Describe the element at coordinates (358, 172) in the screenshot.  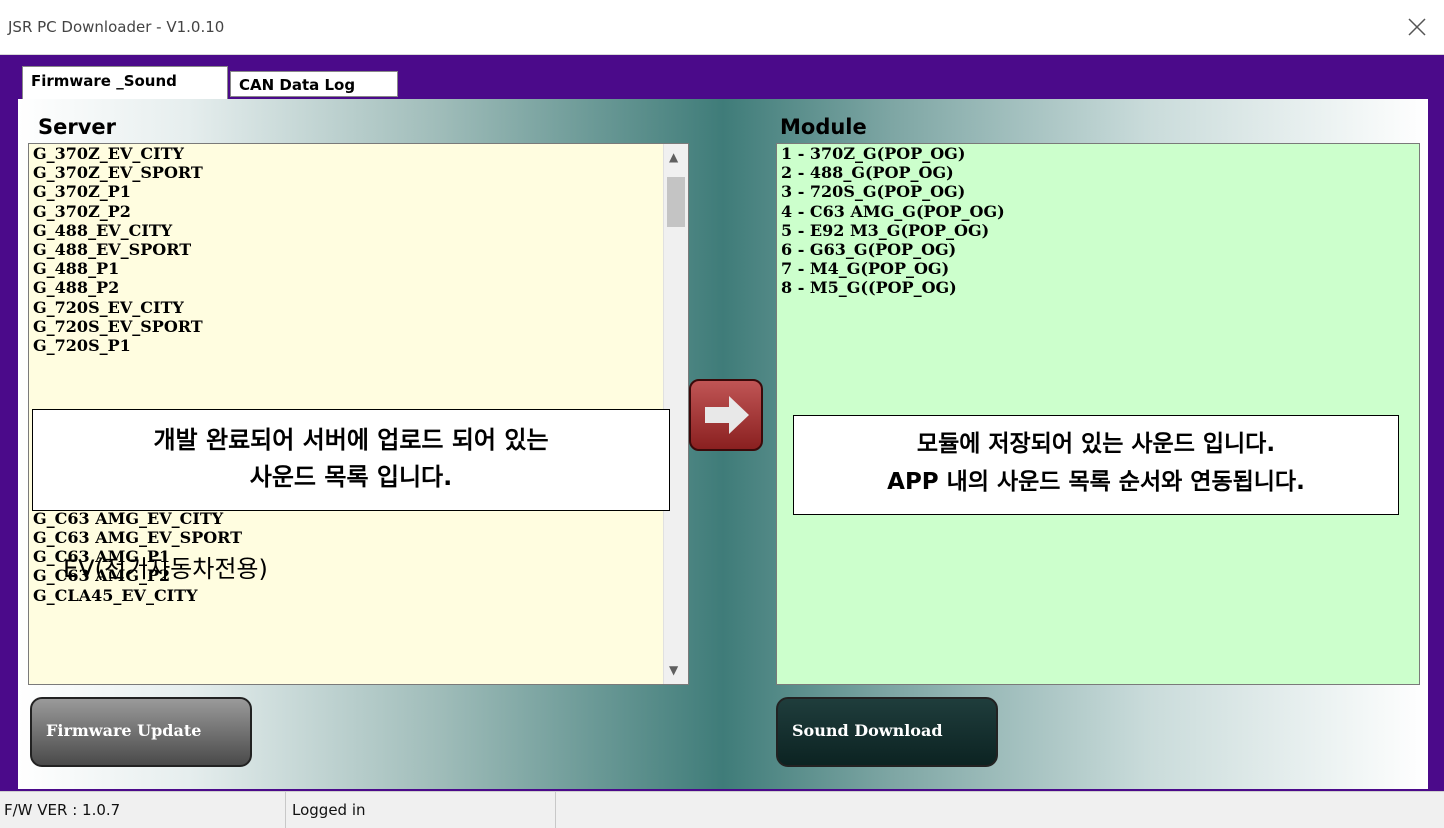
I see `list-item: G_370Z_EV_SPORT` at that location.